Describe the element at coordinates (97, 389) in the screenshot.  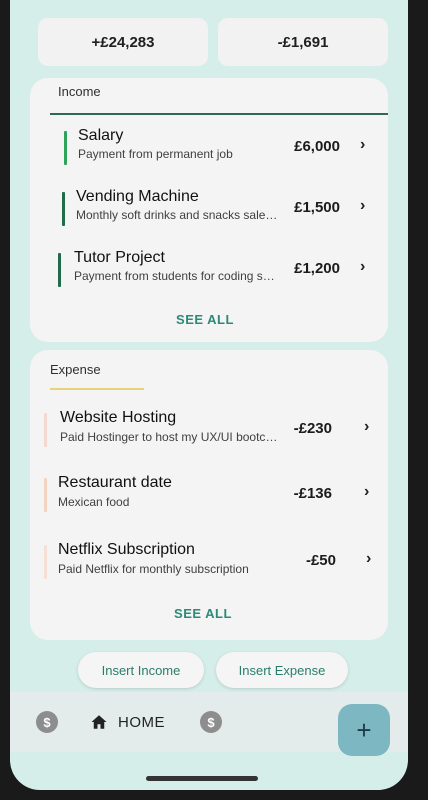
I see `expense-divider` at that location.